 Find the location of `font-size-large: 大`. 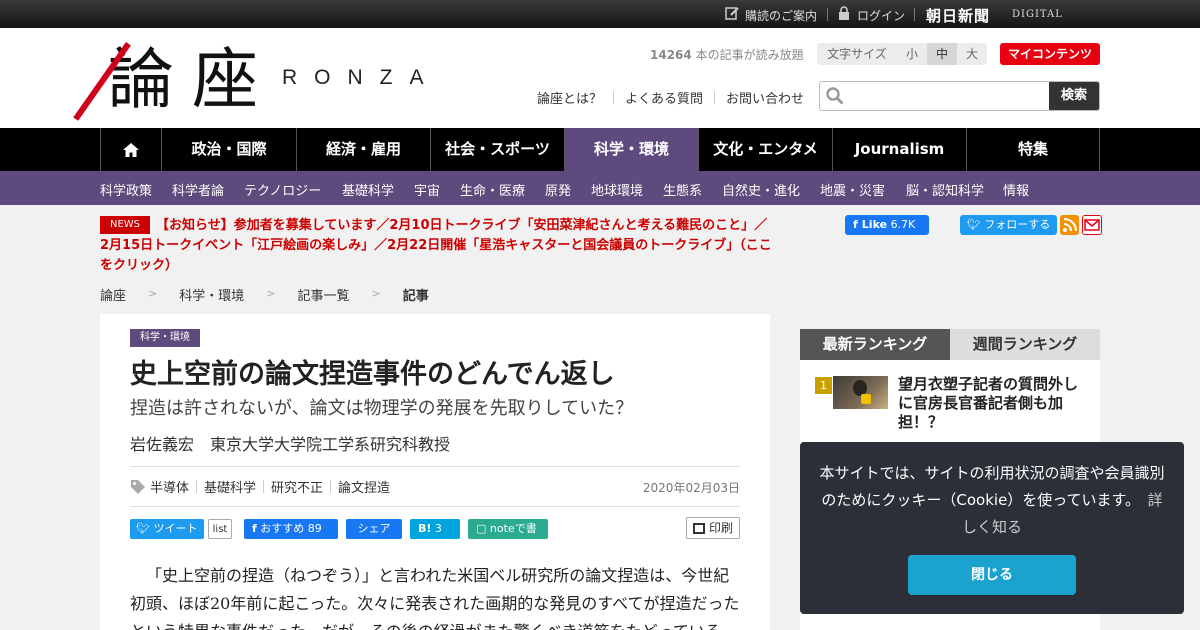

font-size-large: 大 is located at coordinates (972, 54).